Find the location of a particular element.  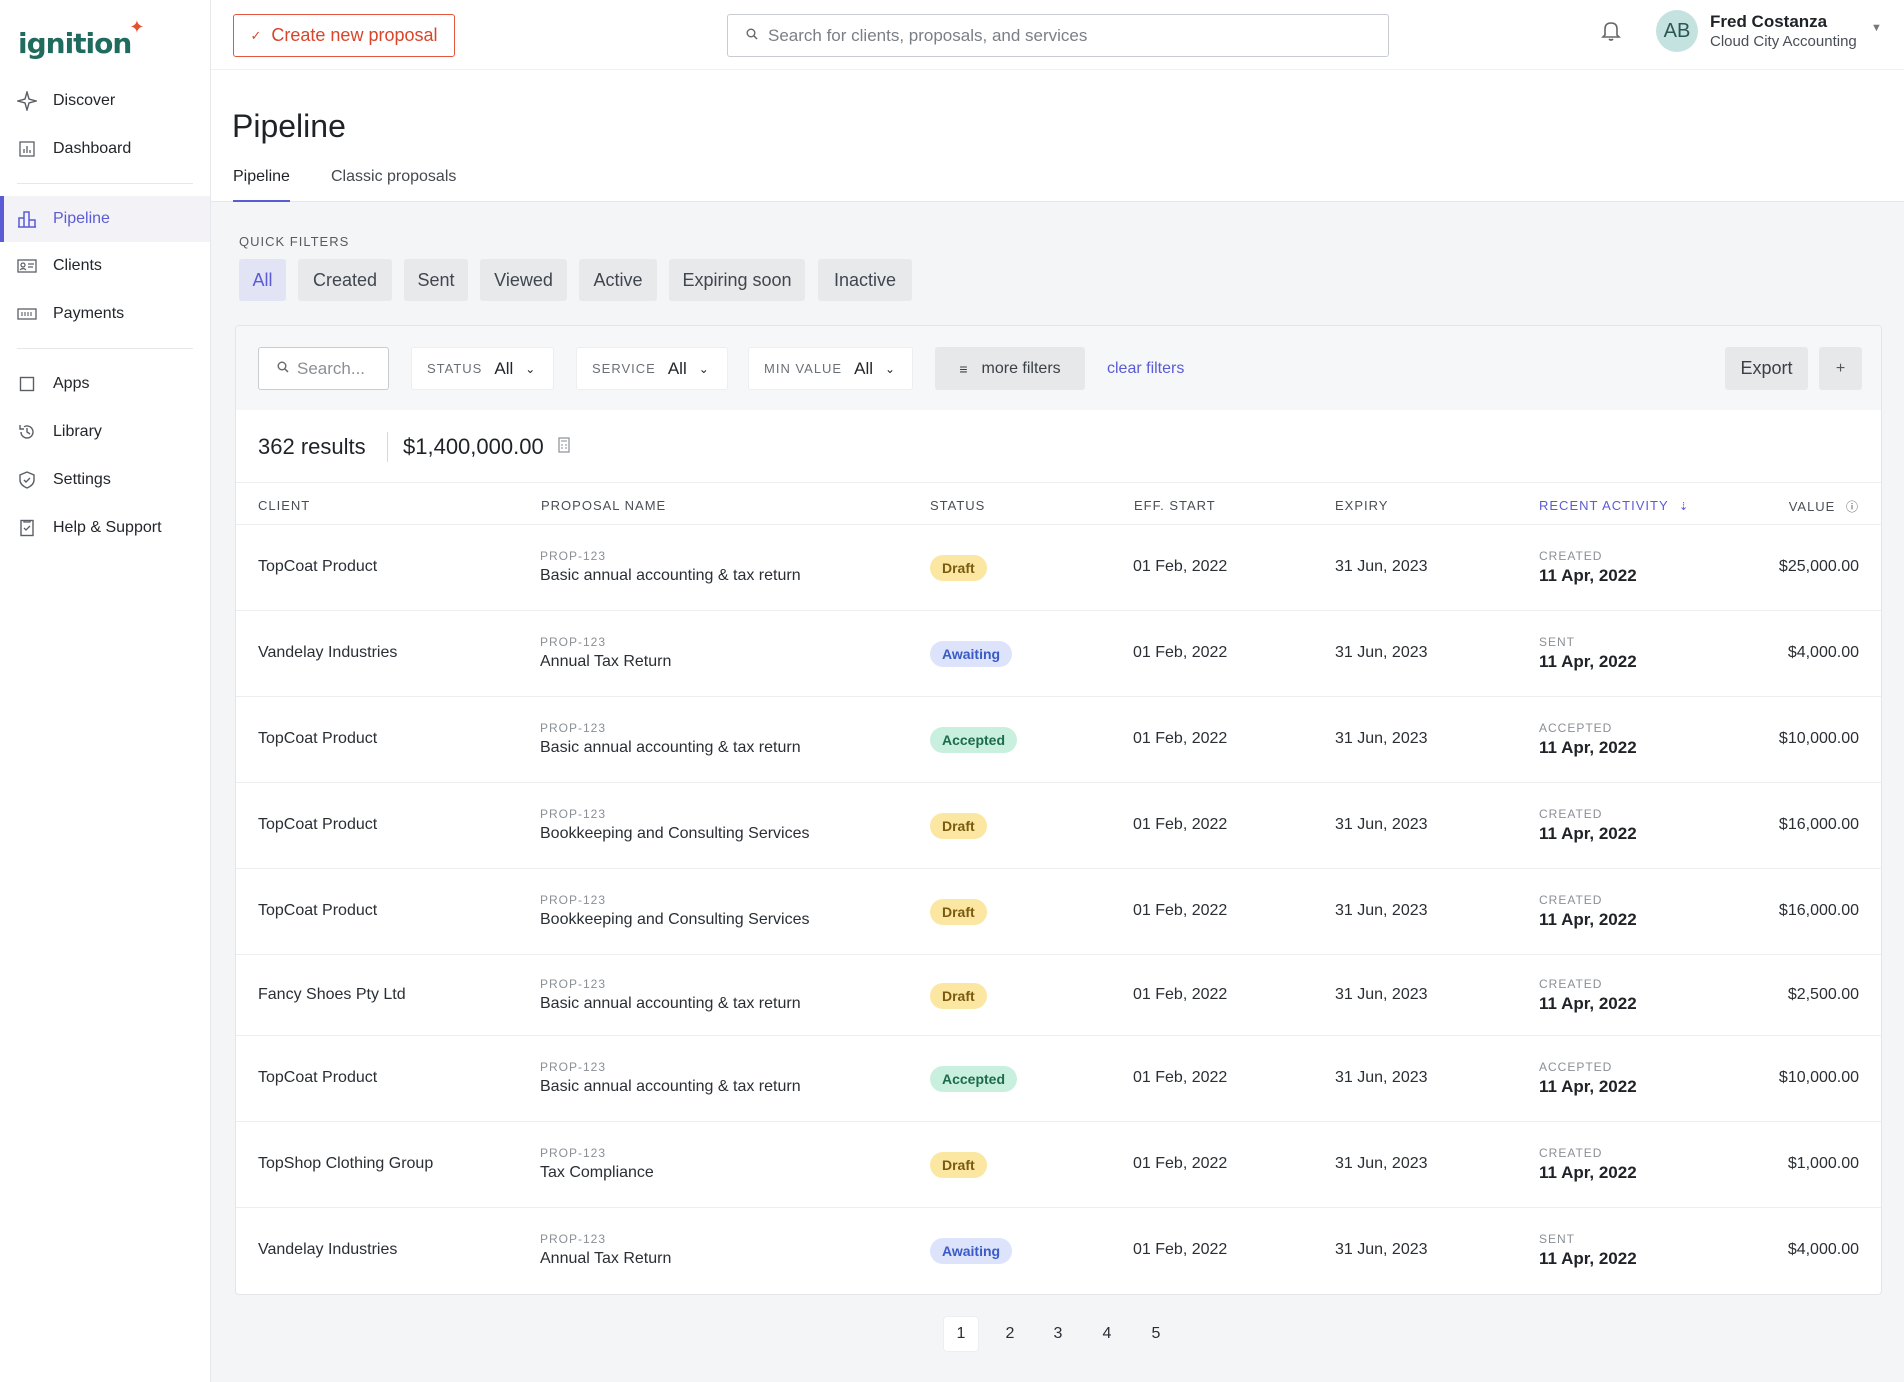

client-name: Fancy Shoes Pty Ltd is located at coordinates (332, 995).